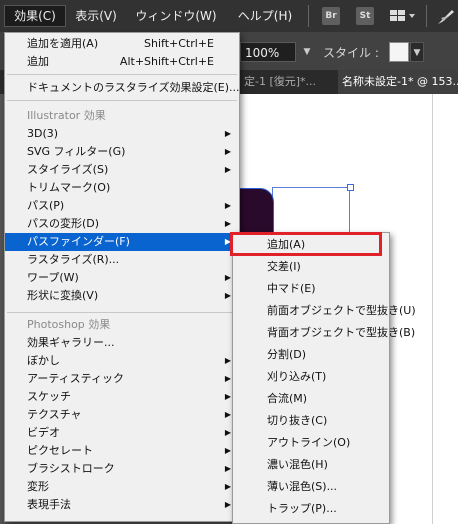  Describe the element at coordinates (63, 43) in the screenshot. I see `menu-item-label: 追加を適用(A)` at that location.